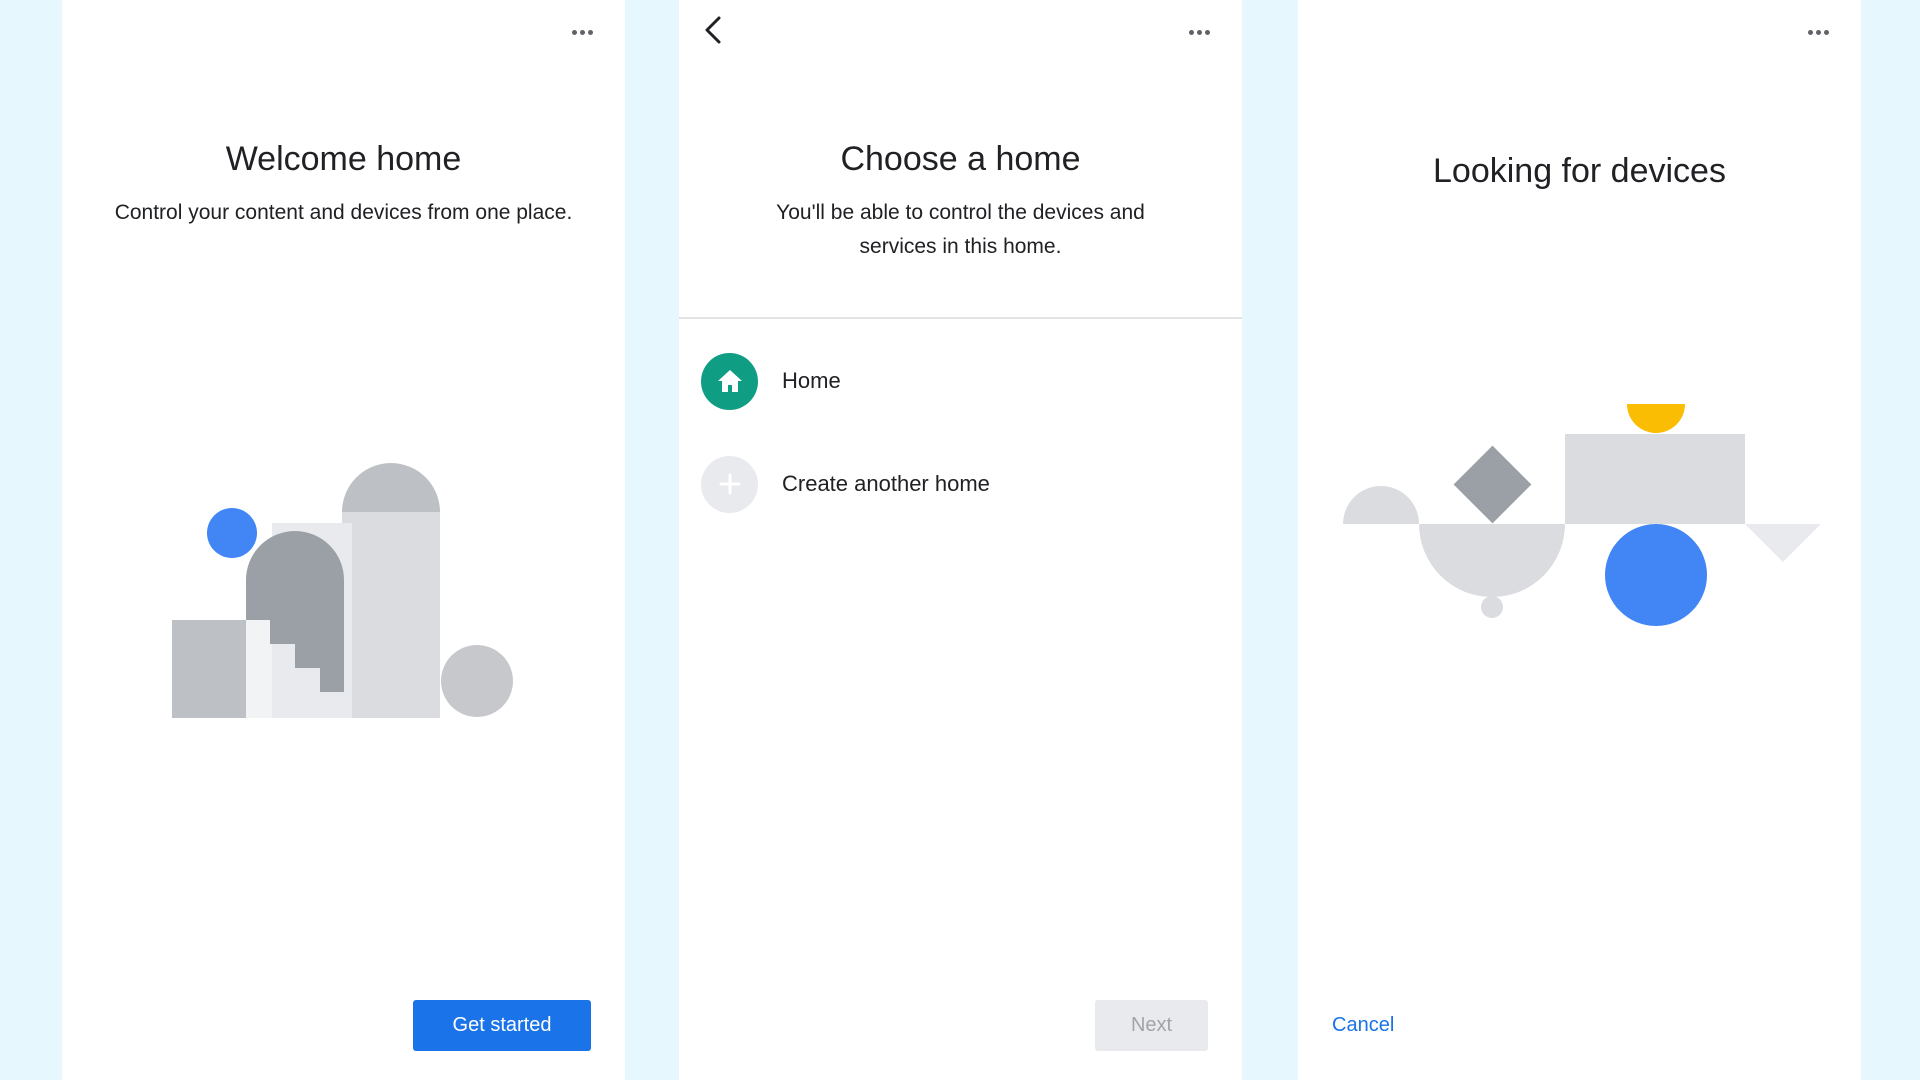 The image size is (1920, 1080). I want to click on cancel-button: Cancel, so click(1363, 1025).